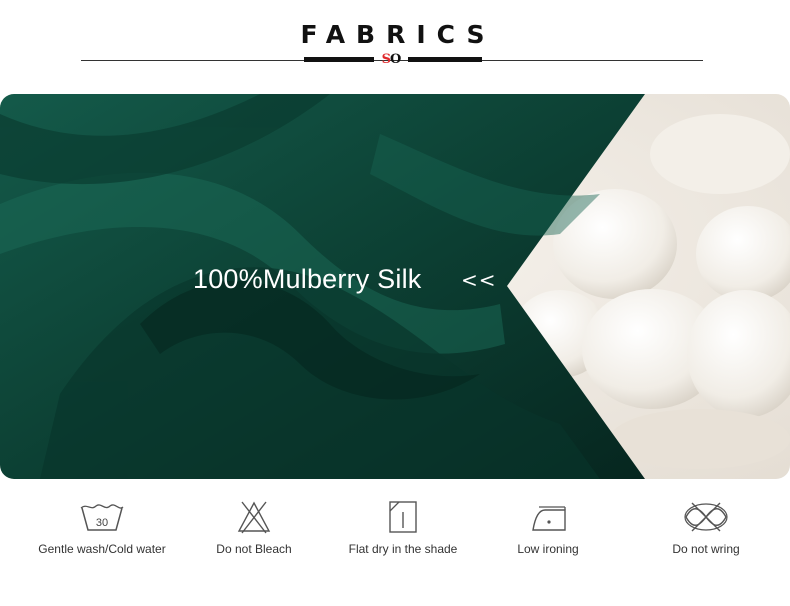  Describe the element at coordinates (398, 34) in the screenshot. I see `section-title: FABRICS` at that location.